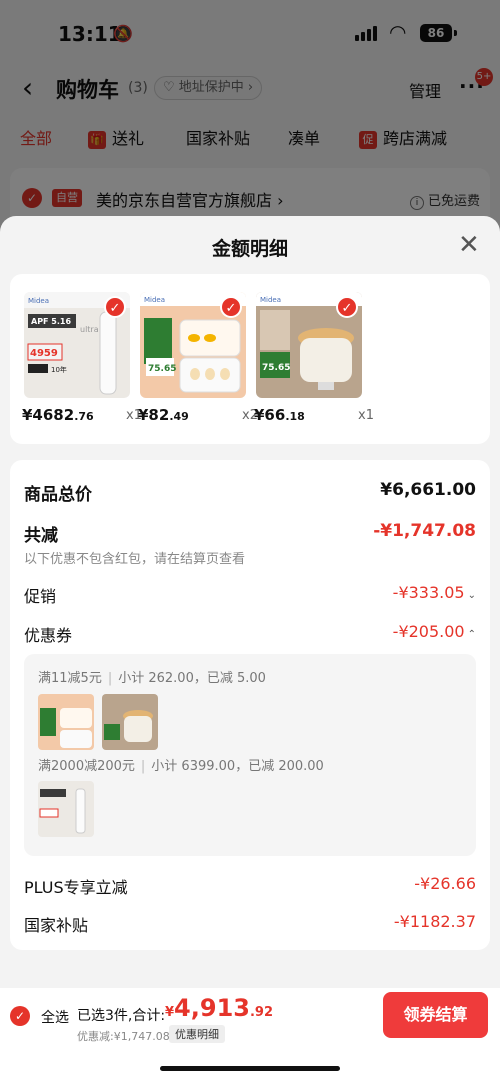 The width and height of the screenshot is (500, 1083). What do you see at coordinates (55, 1017) in the screenshot?
I see `select-all-label: 全选` at bounding box center [55, 1017].